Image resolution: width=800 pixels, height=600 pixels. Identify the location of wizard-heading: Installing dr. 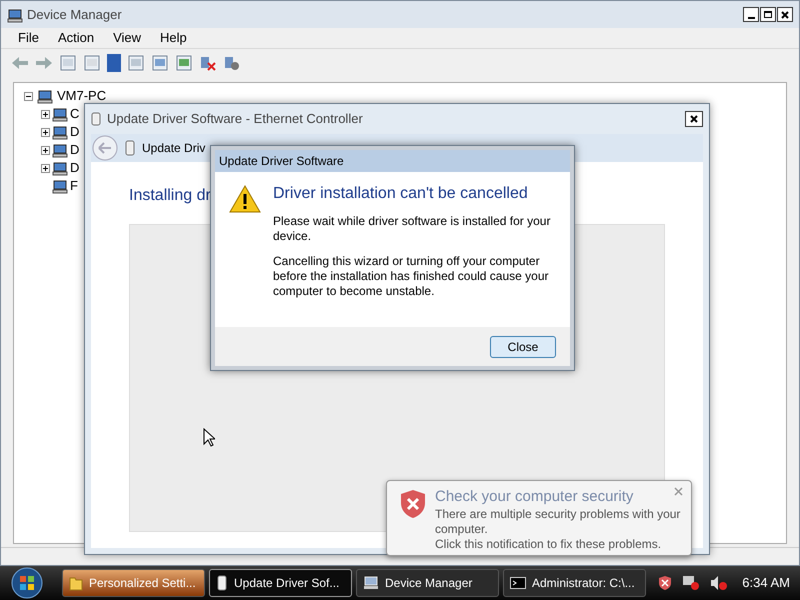
(170, 195).